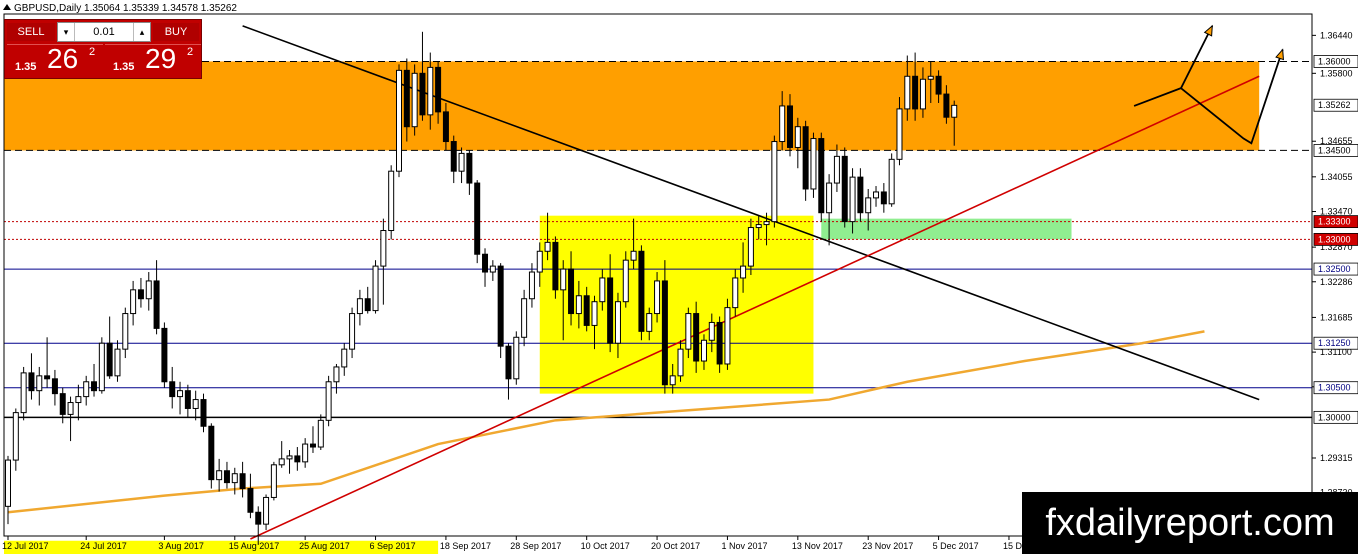 This screenshot has height=554, width=1358. I want to click on level-tag-label: 1.33300, so click(1334, 222).